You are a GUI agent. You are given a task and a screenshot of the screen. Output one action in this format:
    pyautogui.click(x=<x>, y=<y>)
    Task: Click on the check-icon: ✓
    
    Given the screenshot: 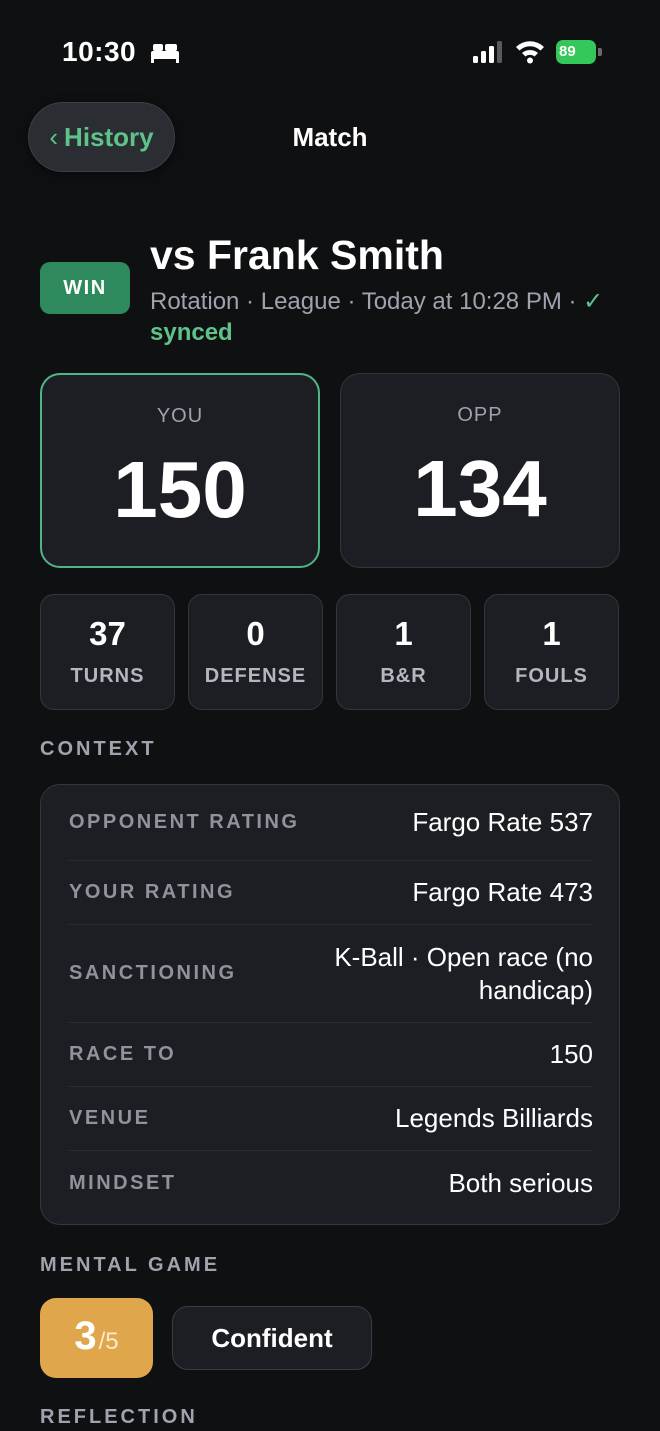 What is the action you would take?
    pyautogui.click(x=593, y=301)
    